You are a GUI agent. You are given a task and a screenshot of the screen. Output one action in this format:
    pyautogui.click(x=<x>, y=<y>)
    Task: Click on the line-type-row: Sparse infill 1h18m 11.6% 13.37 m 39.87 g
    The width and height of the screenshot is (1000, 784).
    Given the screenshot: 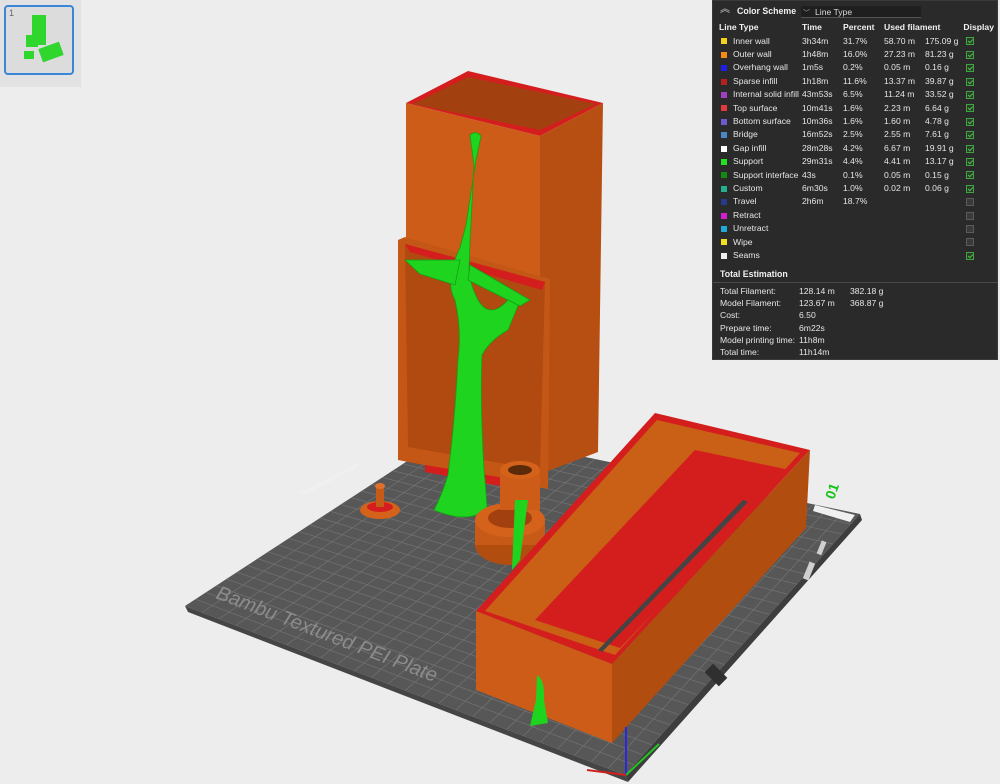 What is the action you would take?
    pyautogui.click(x=855, y=80)
    